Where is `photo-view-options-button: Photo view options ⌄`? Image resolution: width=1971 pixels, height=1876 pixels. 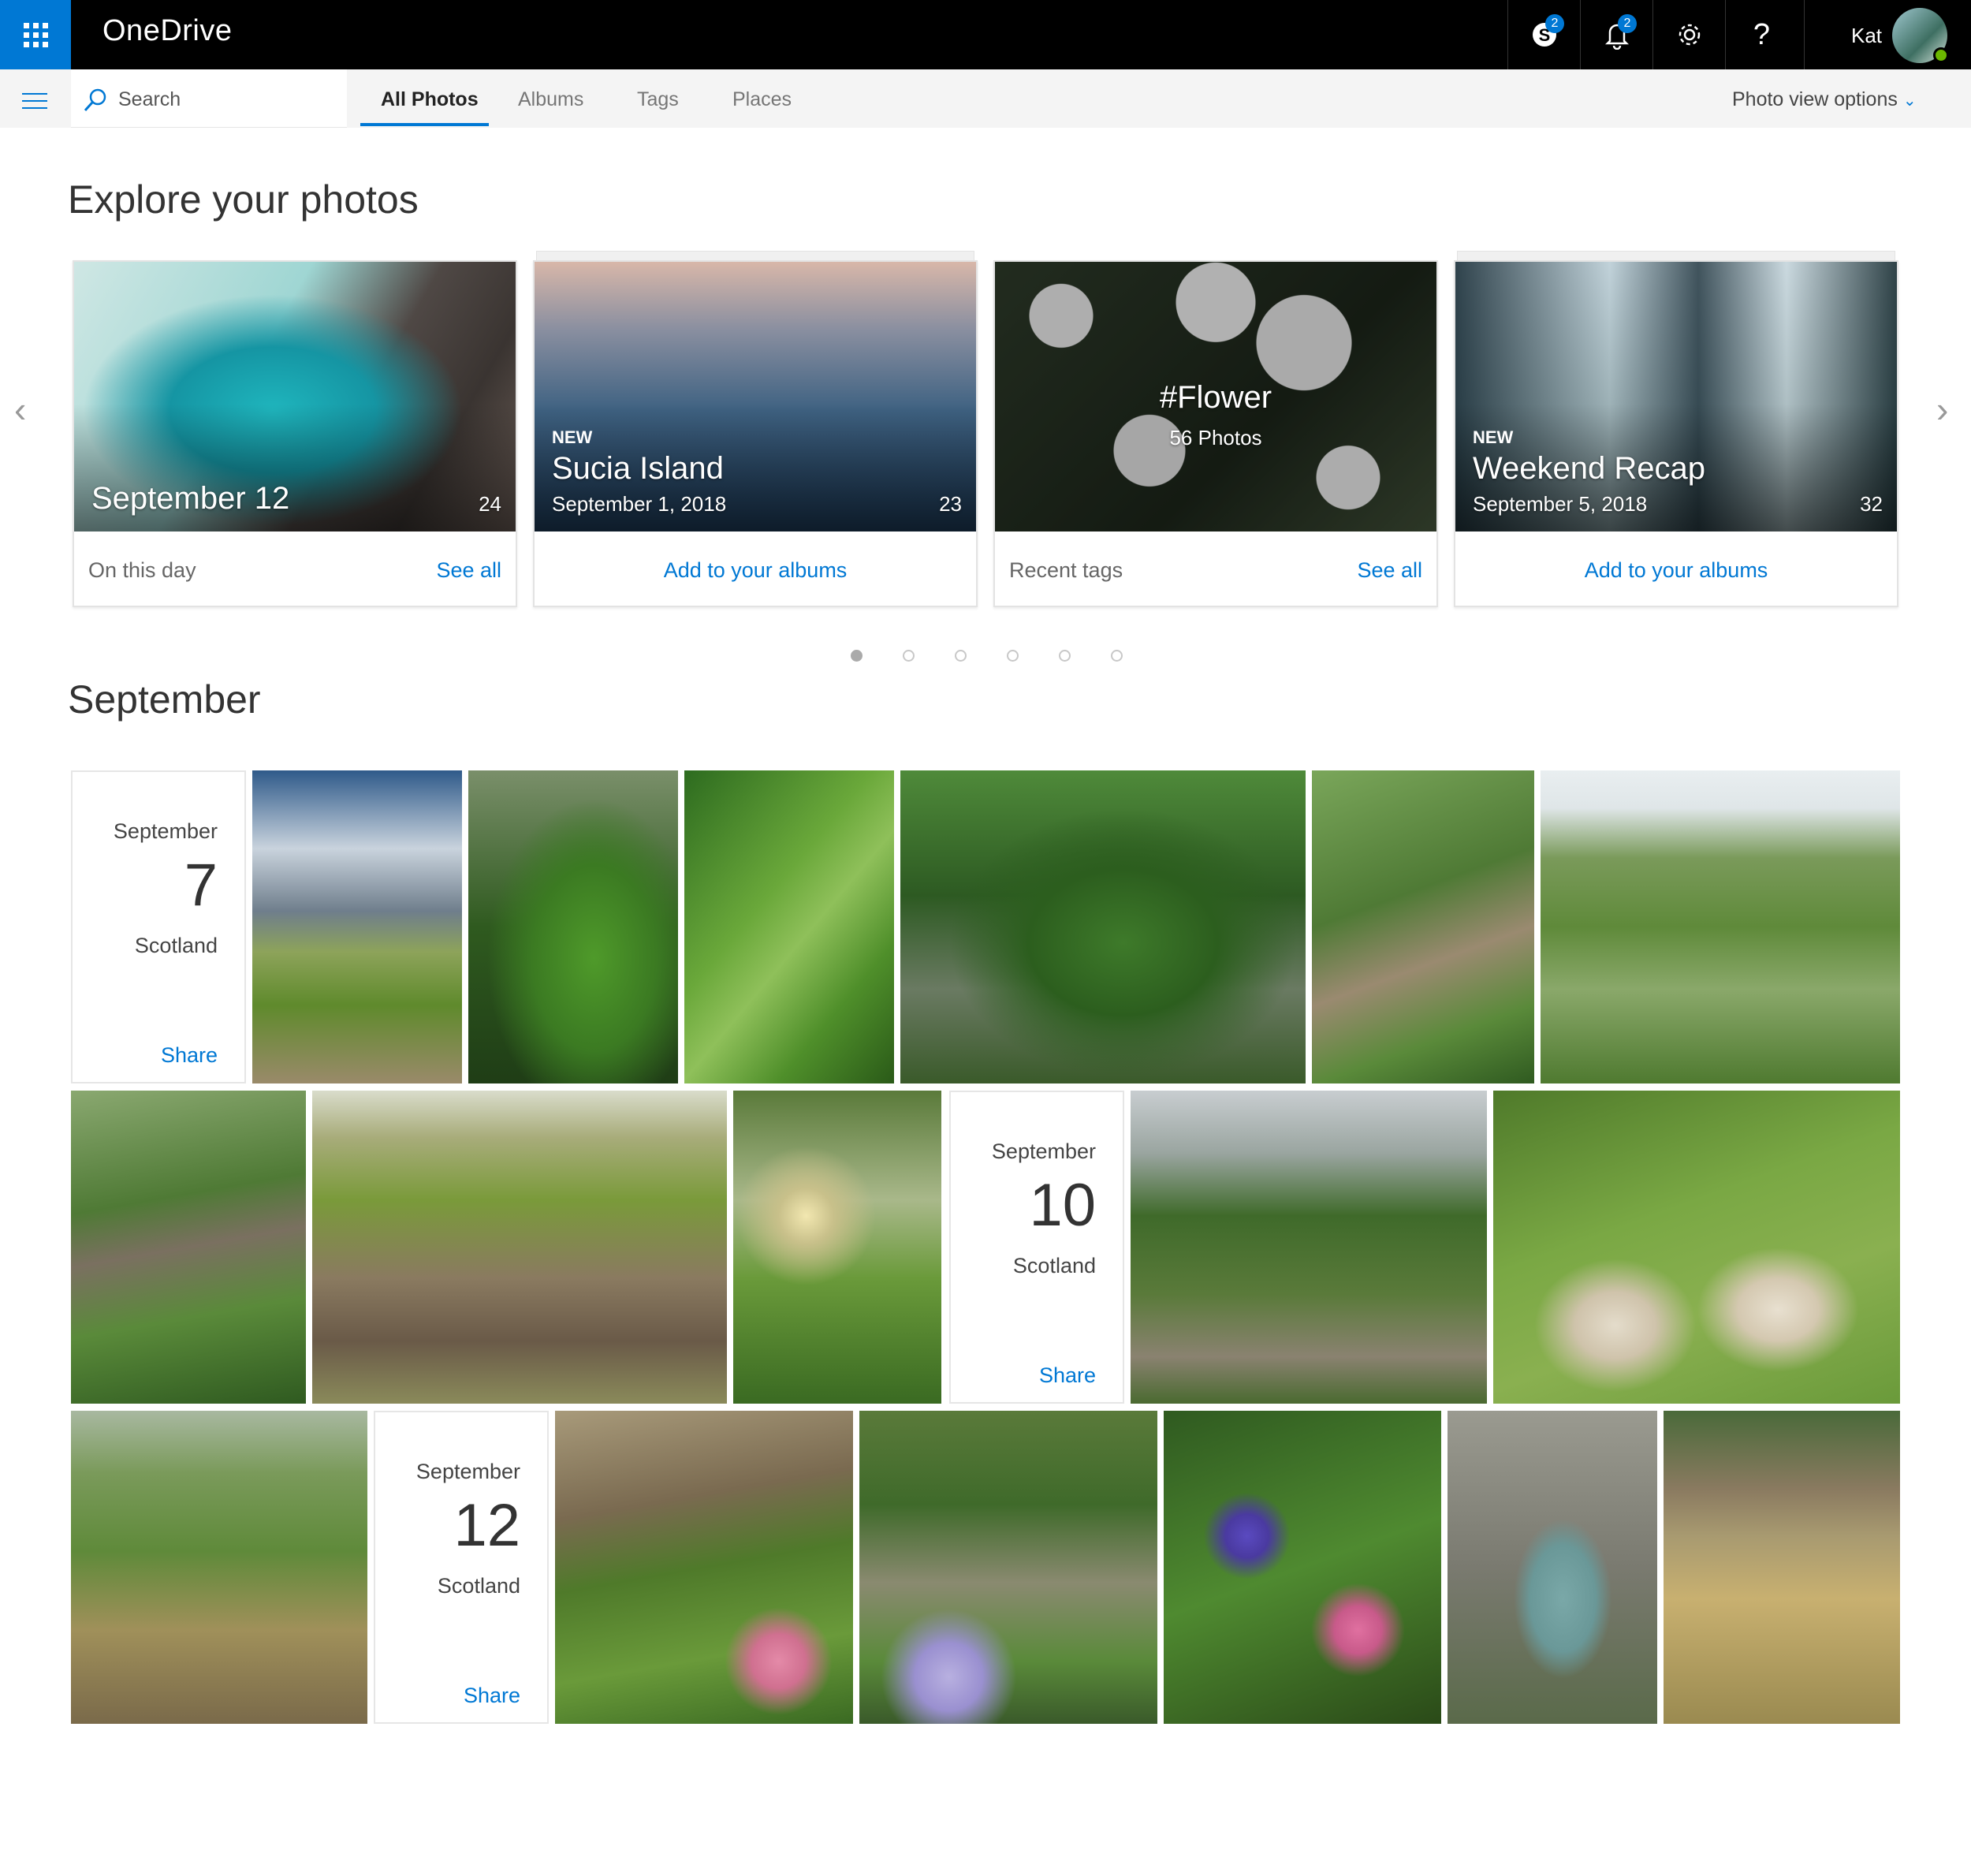
photo-view-options-button: Photo view options ⌄ is located at coordinates (1824, 99).